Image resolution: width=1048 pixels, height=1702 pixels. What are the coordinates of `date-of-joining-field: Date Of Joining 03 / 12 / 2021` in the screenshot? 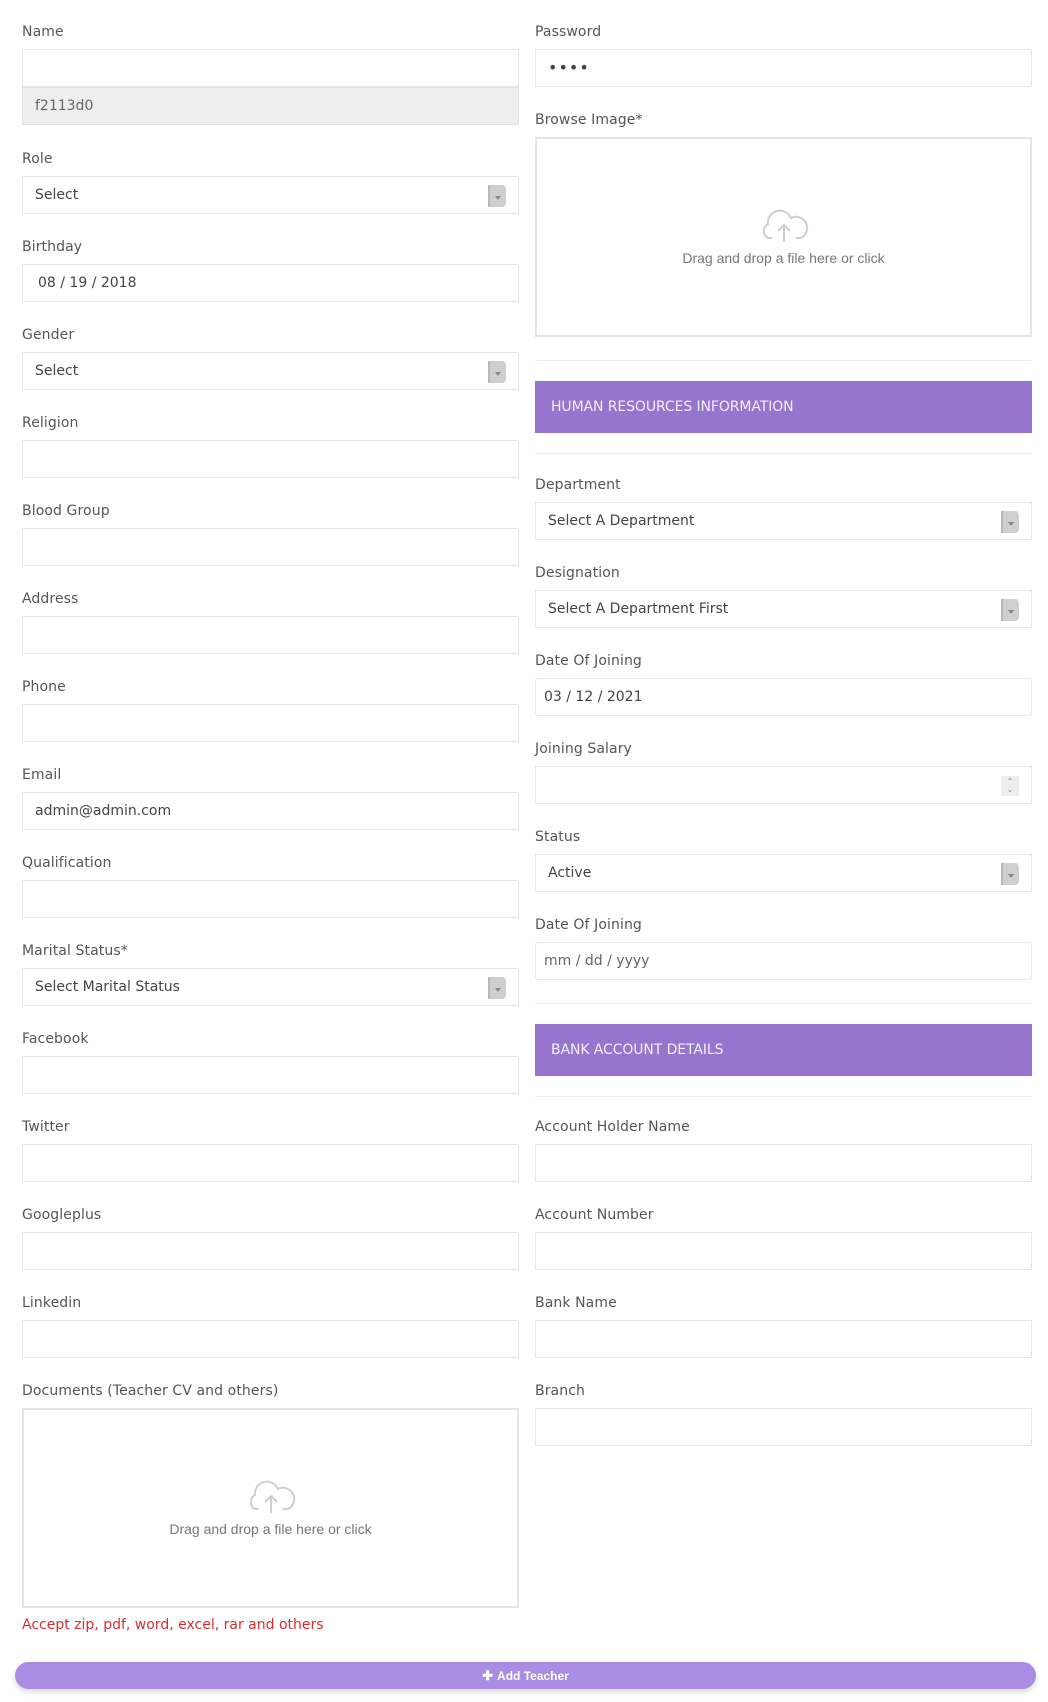 It's located at (783, 683).